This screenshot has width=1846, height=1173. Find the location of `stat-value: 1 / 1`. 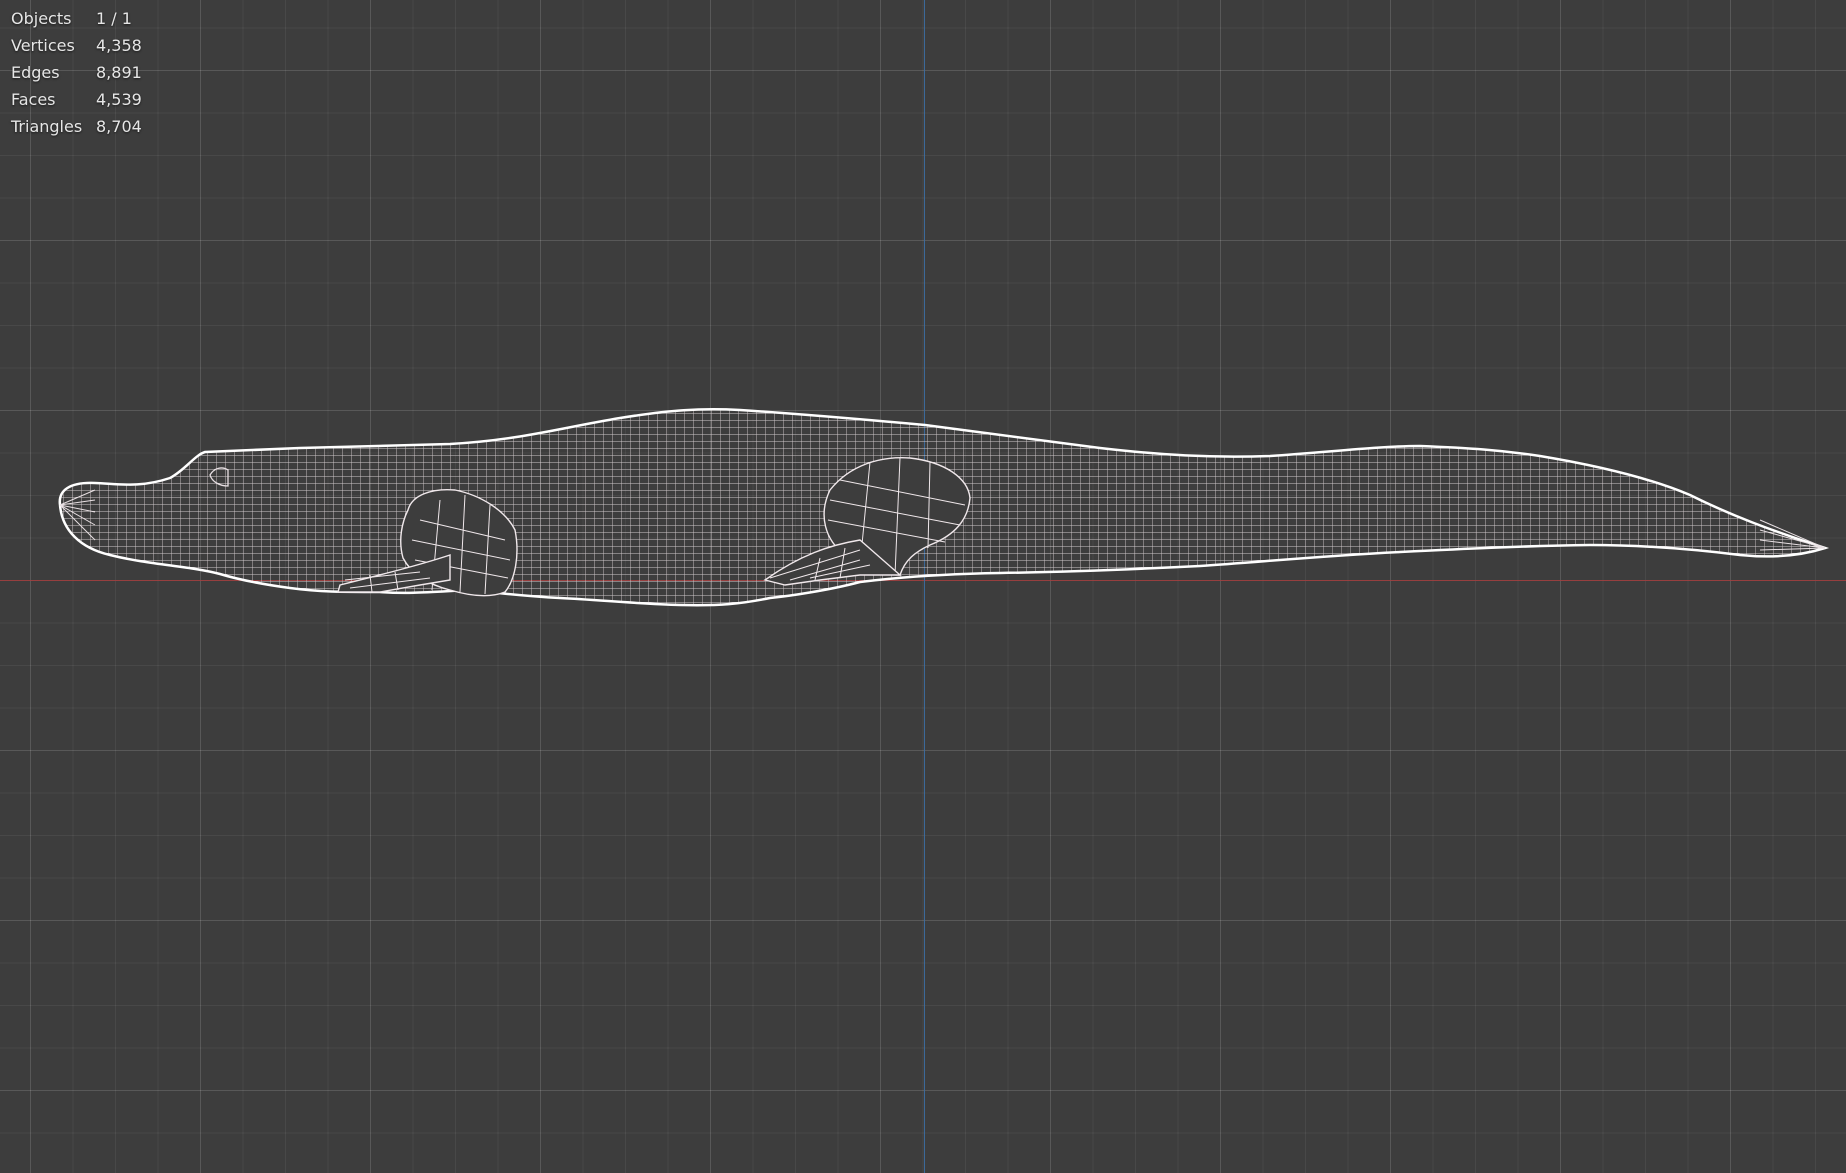

stat-value: 1 / 1 is located at coordinates (114, 18).